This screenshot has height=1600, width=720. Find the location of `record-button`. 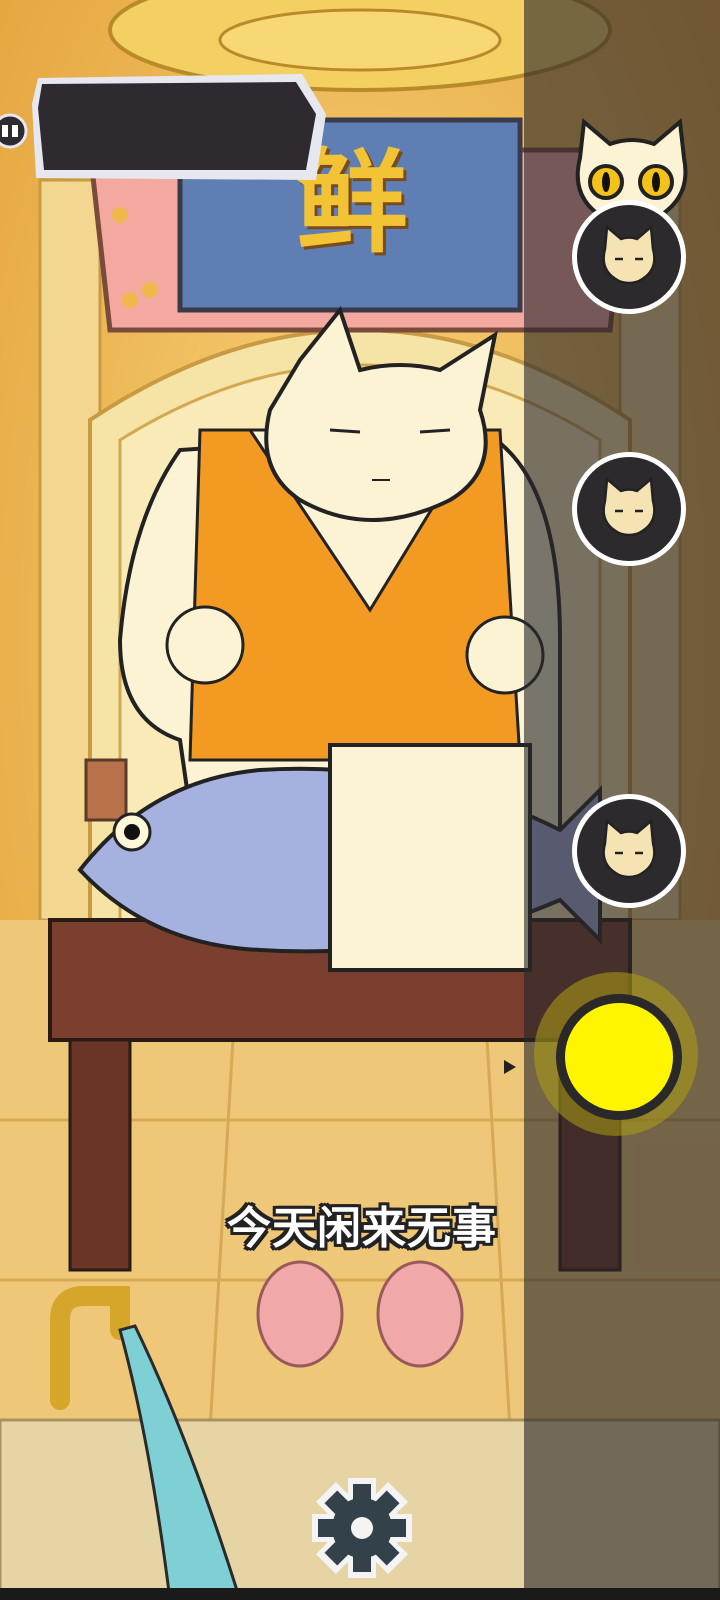

record-button is located at coordinates (619, 1057).